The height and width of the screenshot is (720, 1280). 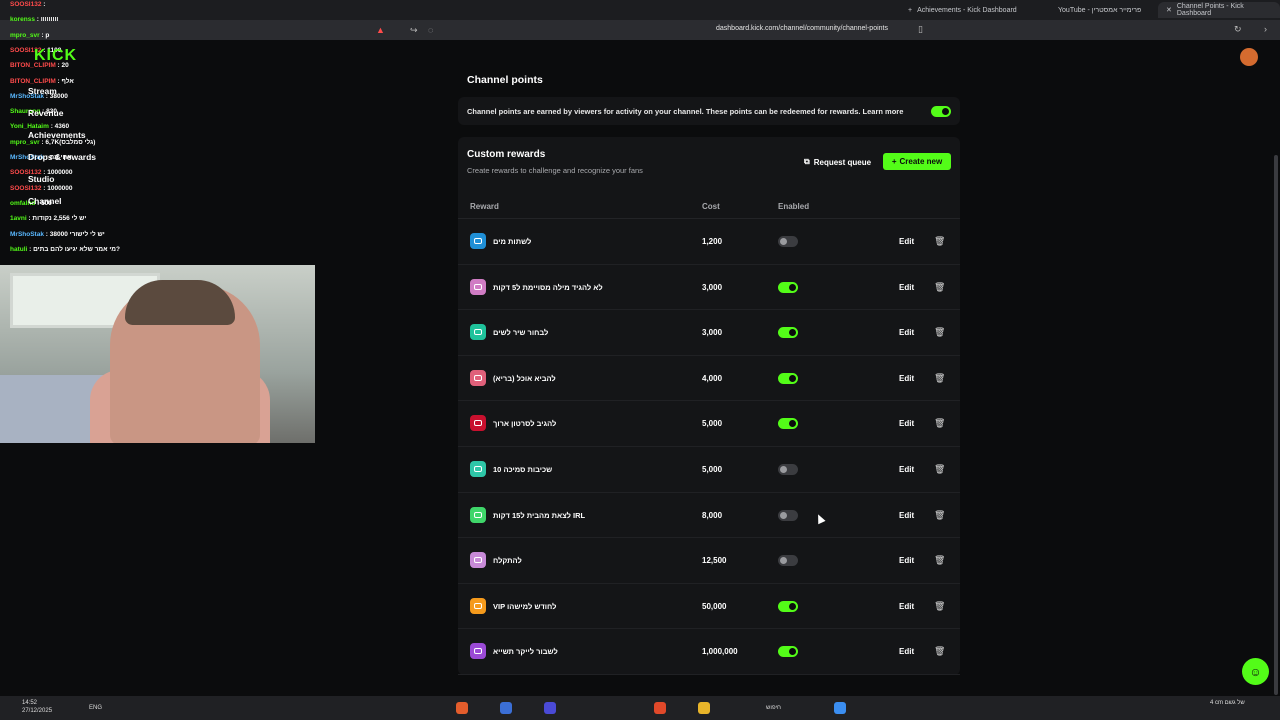 What do you see at coordinates (709, 333) in the screenshot?
I see `reward-row: לבחור שיר לשים 3,000 Edit 🗑` at bounding box center [709, 333].